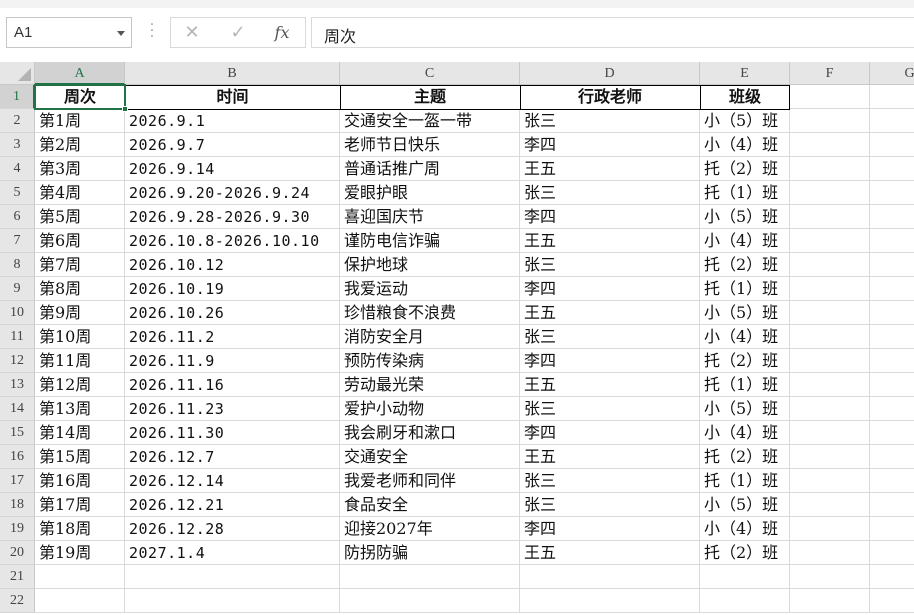 This screenshot has width=914, height=615. Describe the element at coordinates (80, 241) in the screenshot. I see `cell-A7: 第6周` at that location.